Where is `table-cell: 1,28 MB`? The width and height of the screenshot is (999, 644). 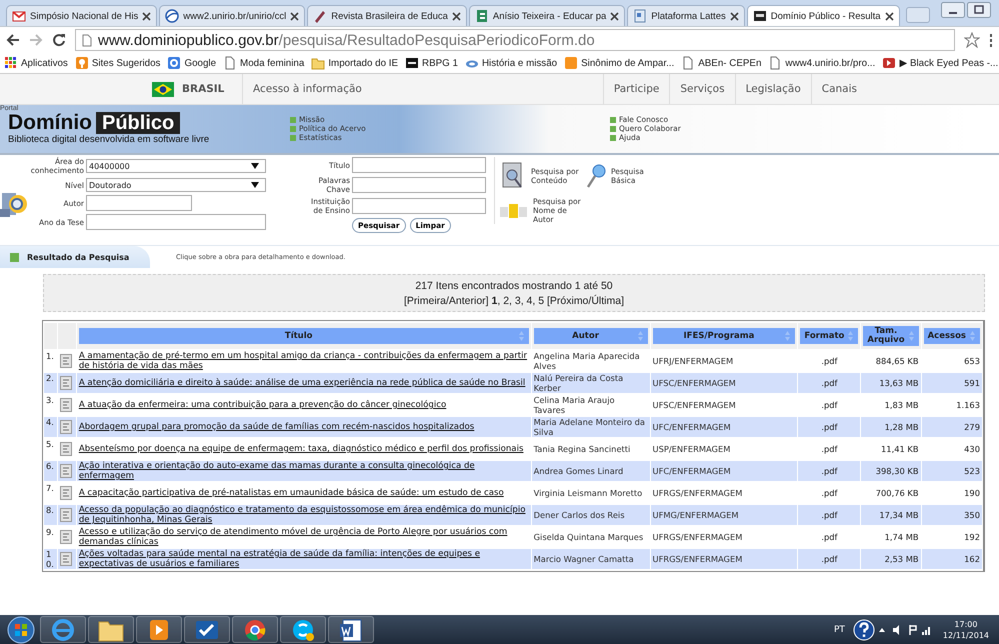
table-cell: 1,28 MB is located at coordinates (891, 427).